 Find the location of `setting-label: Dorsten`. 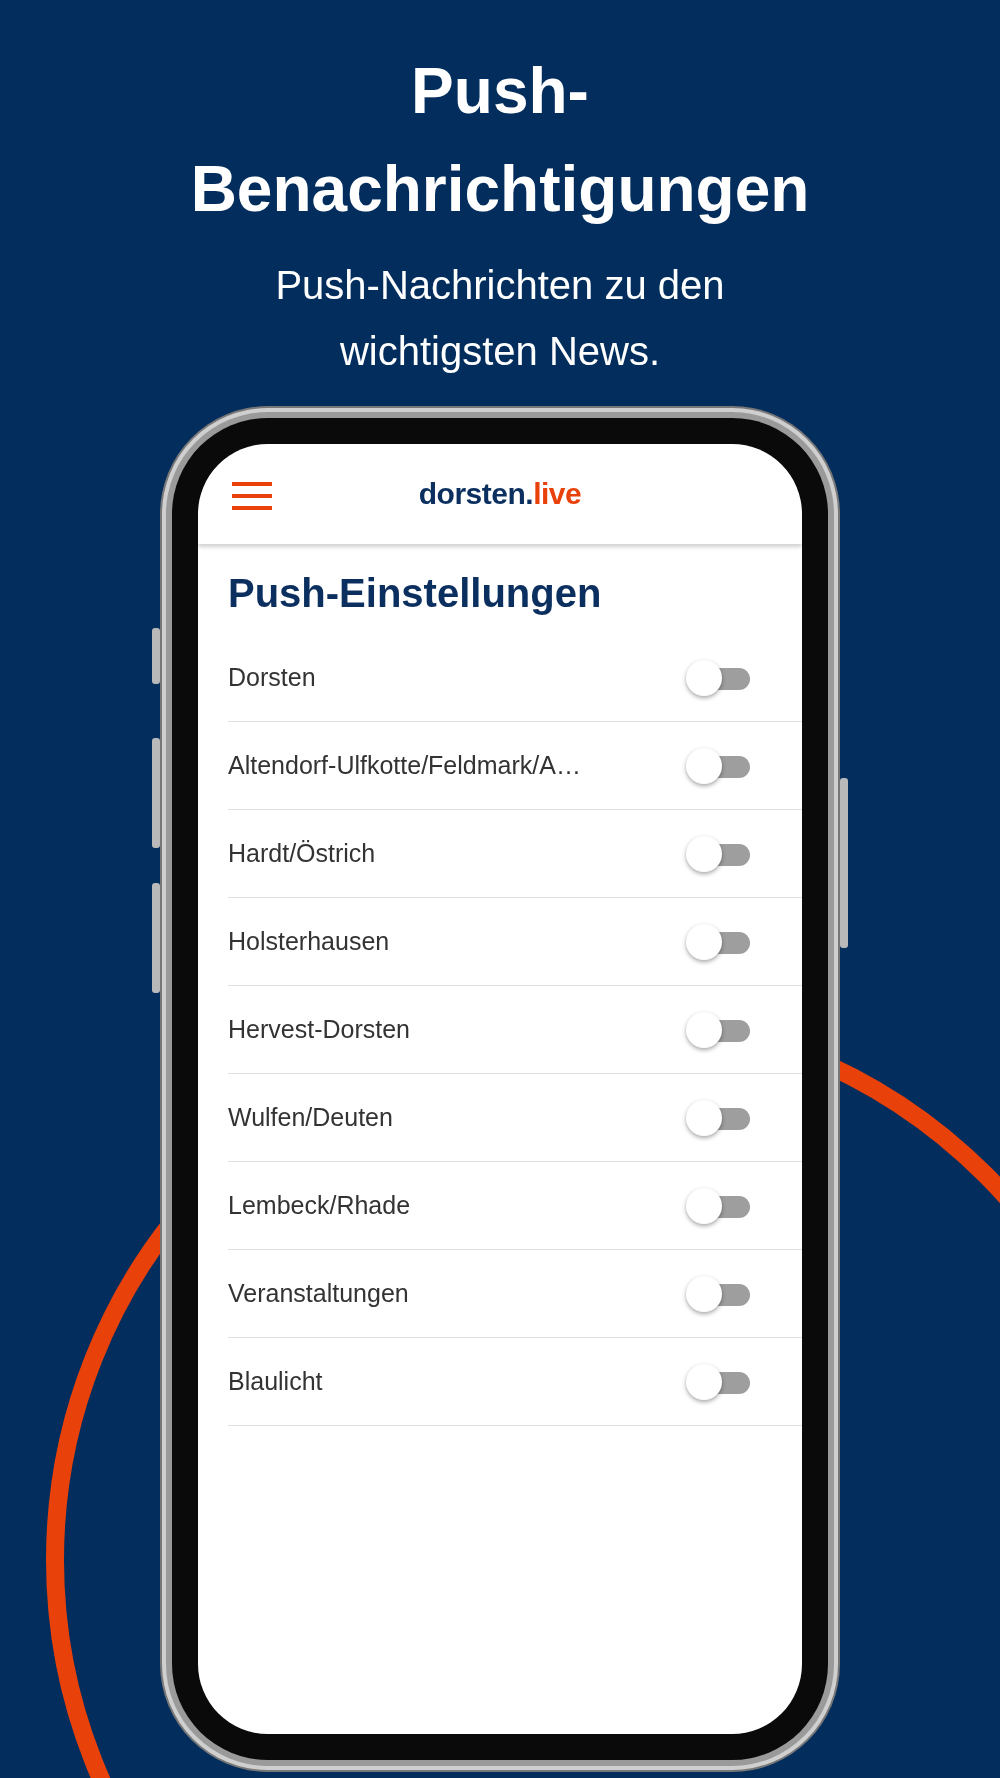

setting-label: Dorsten is located at coordinates (272, 677).